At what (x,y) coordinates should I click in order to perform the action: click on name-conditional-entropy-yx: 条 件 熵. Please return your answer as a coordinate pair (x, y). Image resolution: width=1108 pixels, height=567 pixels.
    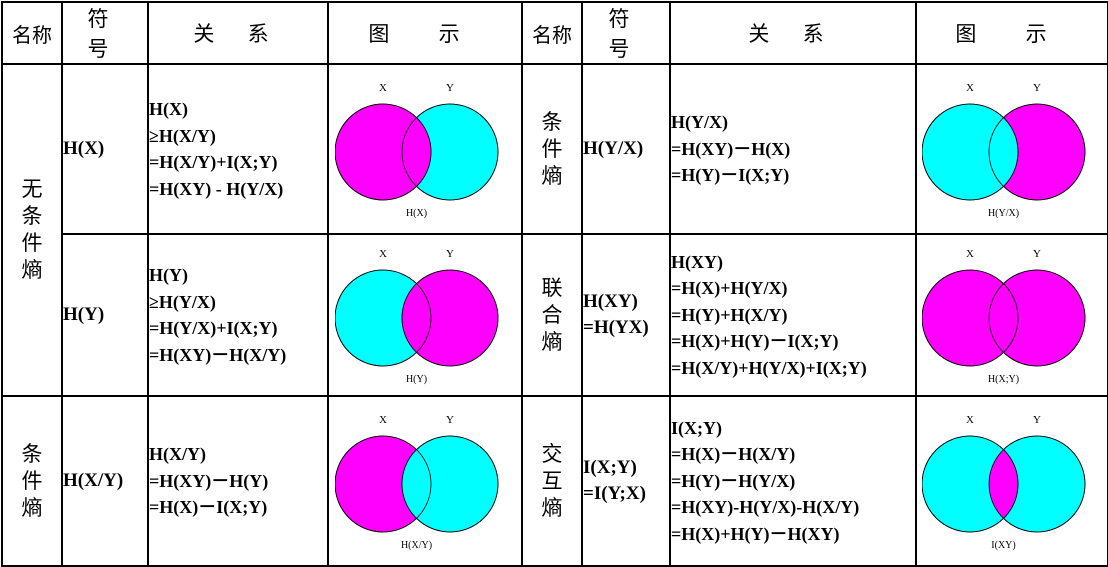
    Looking at the image, I should click on (552, 149).